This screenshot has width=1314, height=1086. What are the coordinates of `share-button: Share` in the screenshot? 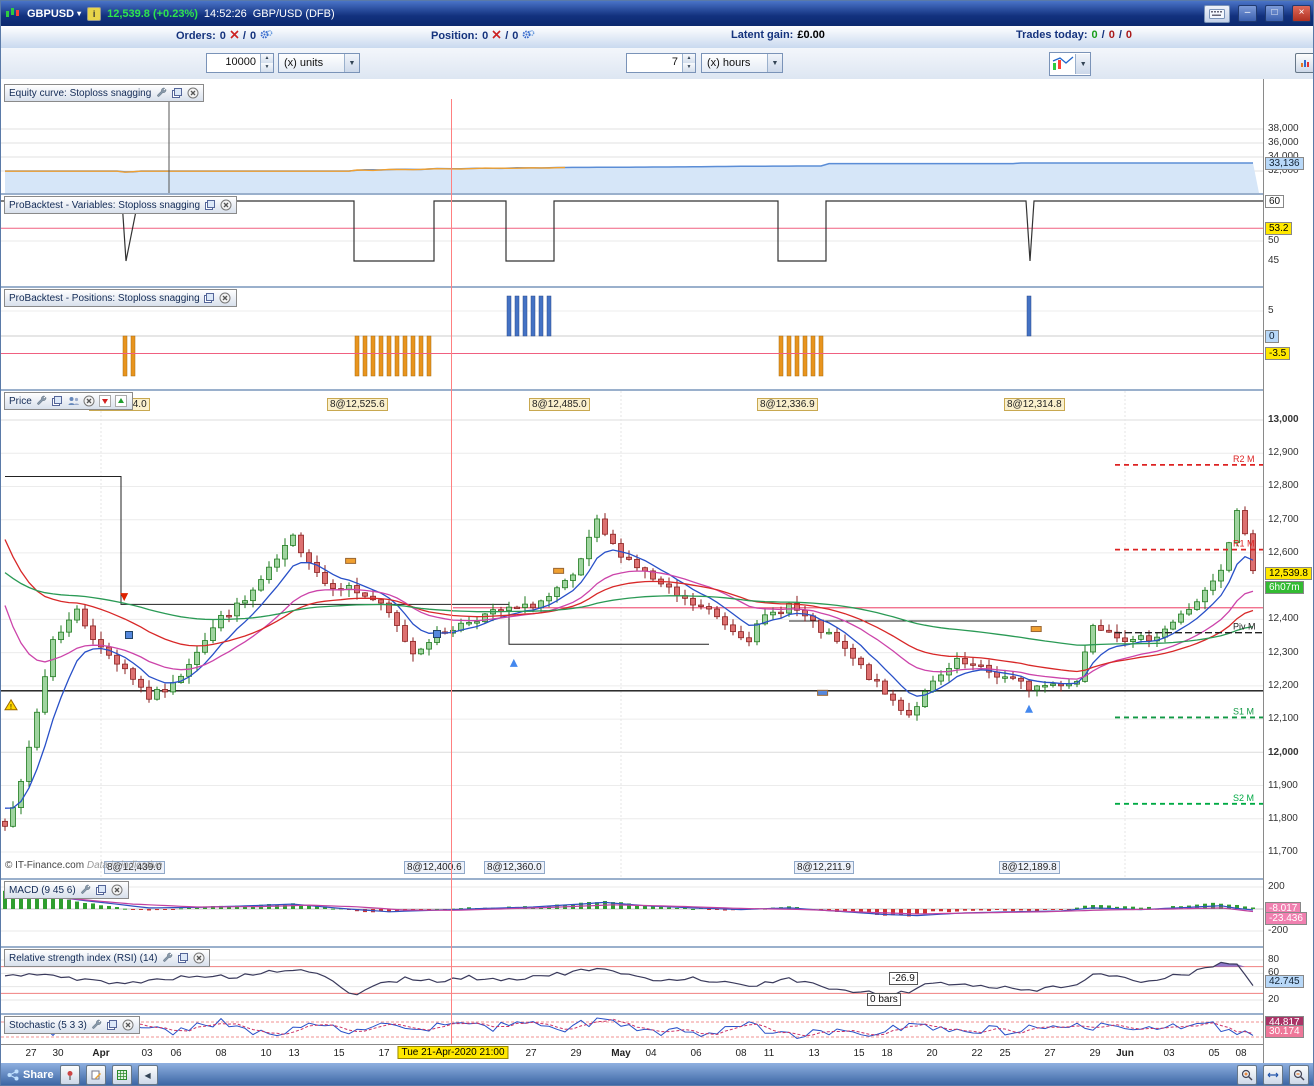 It's located at (30, 1075).